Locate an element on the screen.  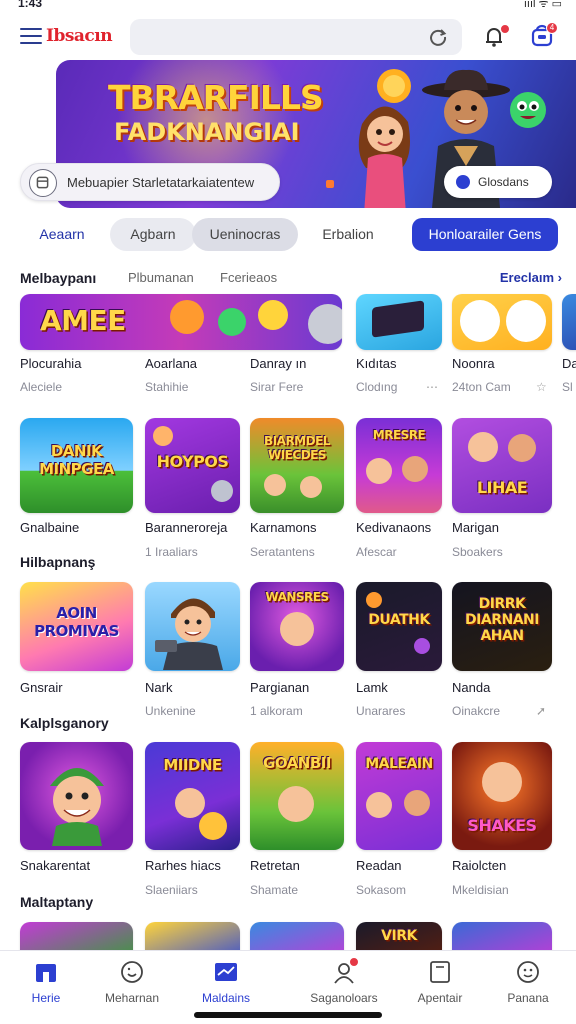
game-name: Noonra is located at coordinates (473, 363).